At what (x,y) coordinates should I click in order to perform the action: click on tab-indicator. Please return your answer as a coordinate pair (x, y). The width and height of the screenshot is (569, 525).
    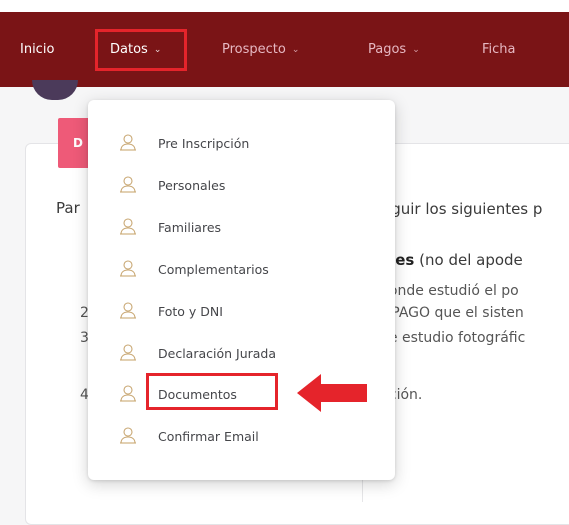
    Looking at the image, I should click on (55, 90).